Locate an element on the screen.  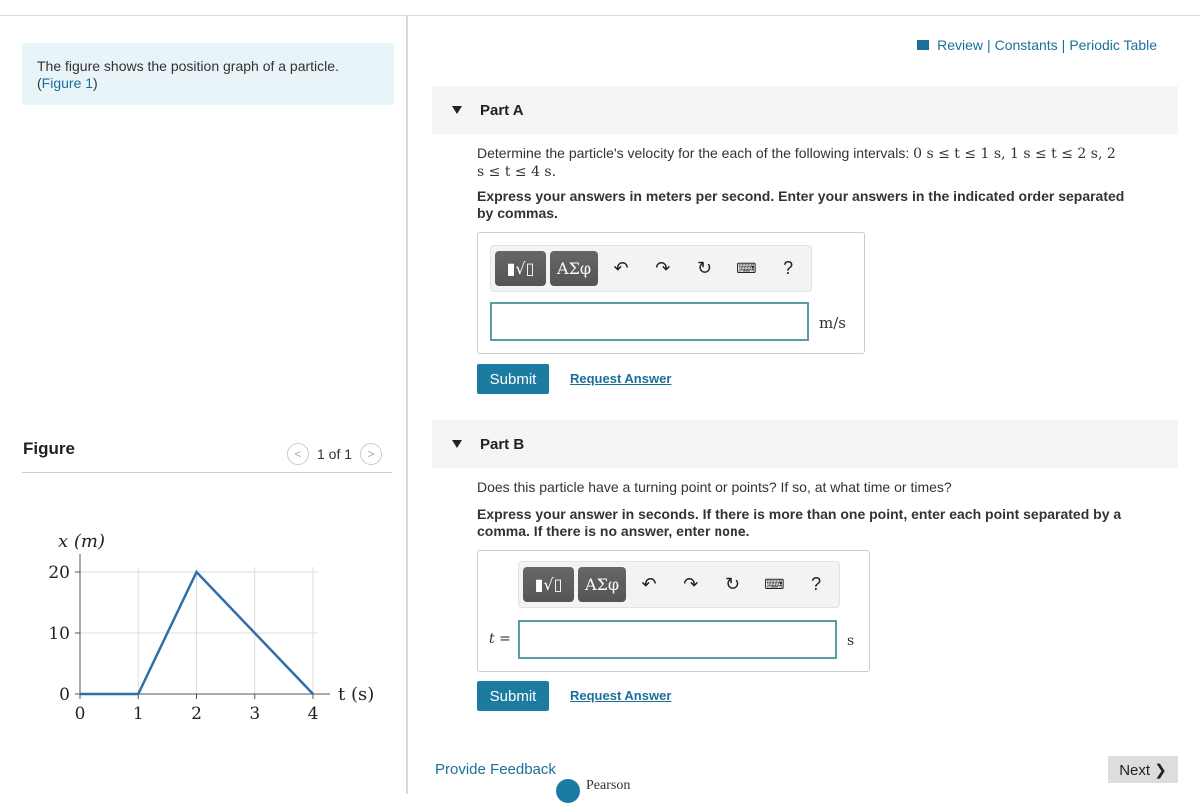
figure-divider is located at coordinates (207, 472).